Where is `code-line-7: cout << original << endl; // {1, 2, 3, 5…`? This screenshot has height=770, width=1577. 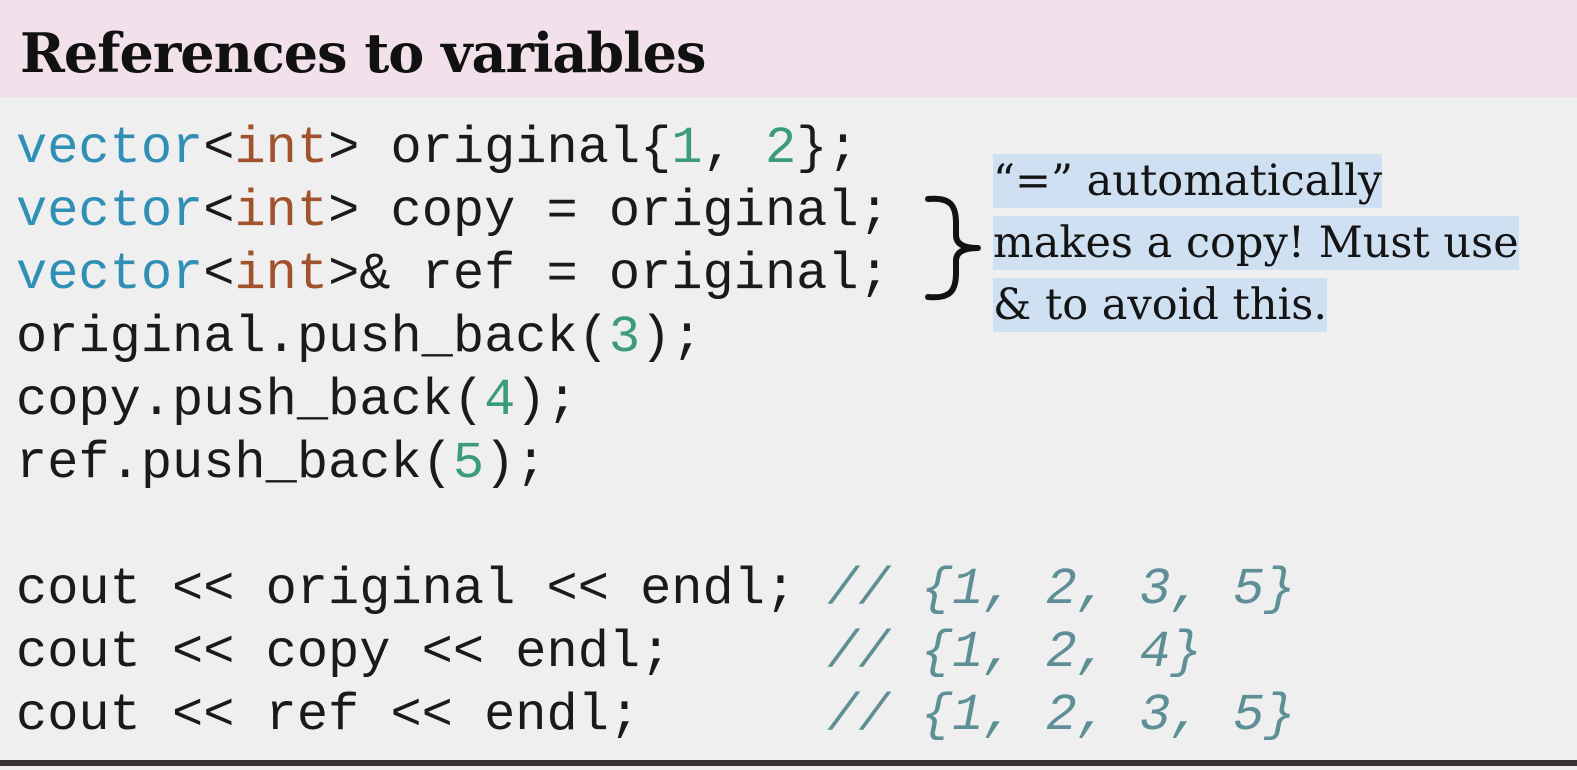
code-line-7: cout << original << endl; // {1, 2, 3, 5… is located at coordinates (655, 590).